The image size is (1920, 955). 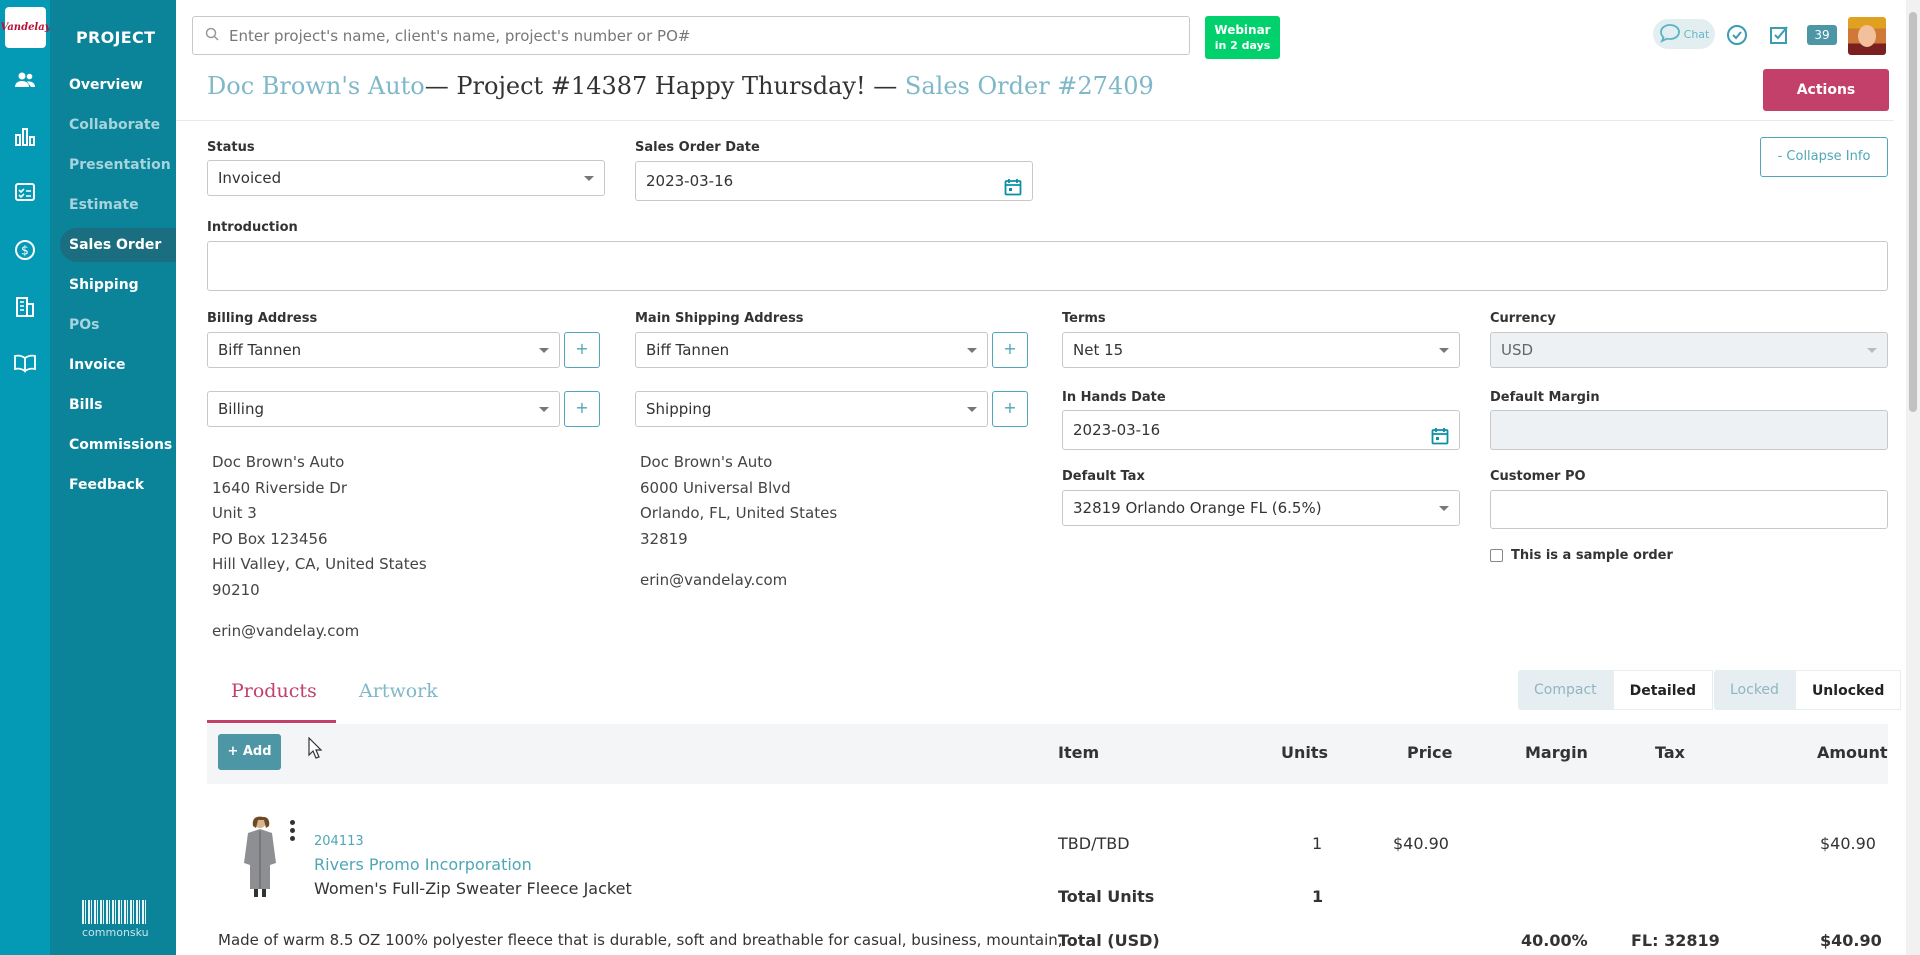 I want to click on address-line: Hill Valley, CA, United States, so click(x=319, y=564).